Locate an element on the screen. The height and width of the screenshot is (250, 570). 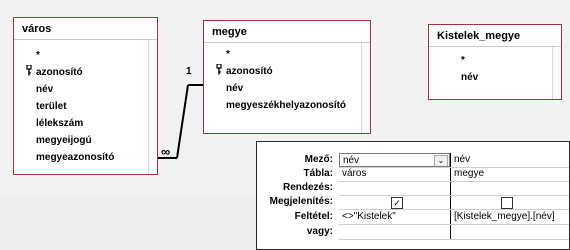
field-cell-col2: név is located at coordinates (509, 160).